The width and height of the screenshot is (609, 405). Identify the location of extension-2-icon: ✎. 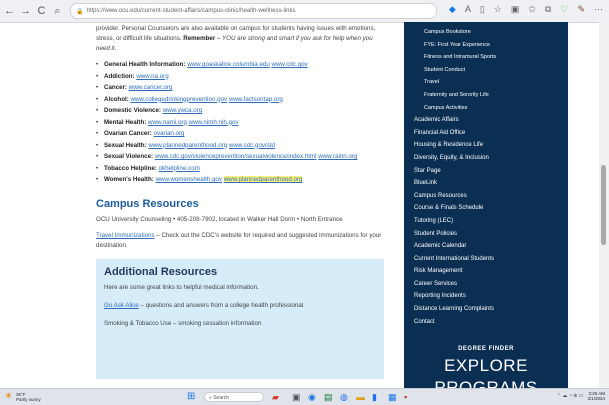
(581, 9).